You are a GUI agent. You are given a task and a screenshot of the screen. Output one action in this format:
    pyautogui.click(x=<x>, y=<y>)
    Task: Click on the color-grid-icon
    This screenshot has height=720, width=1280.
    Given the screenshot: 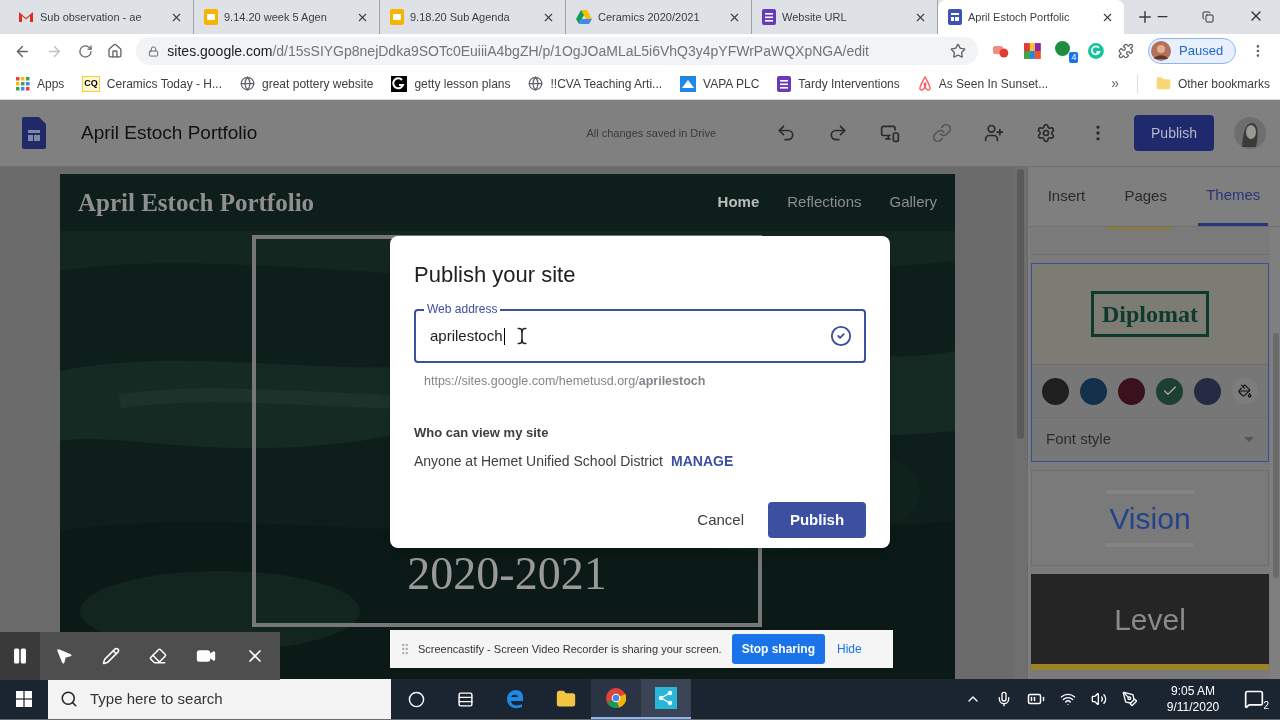 What is the action you would take?
    pyautogui.click(x=1032, y=51)
    